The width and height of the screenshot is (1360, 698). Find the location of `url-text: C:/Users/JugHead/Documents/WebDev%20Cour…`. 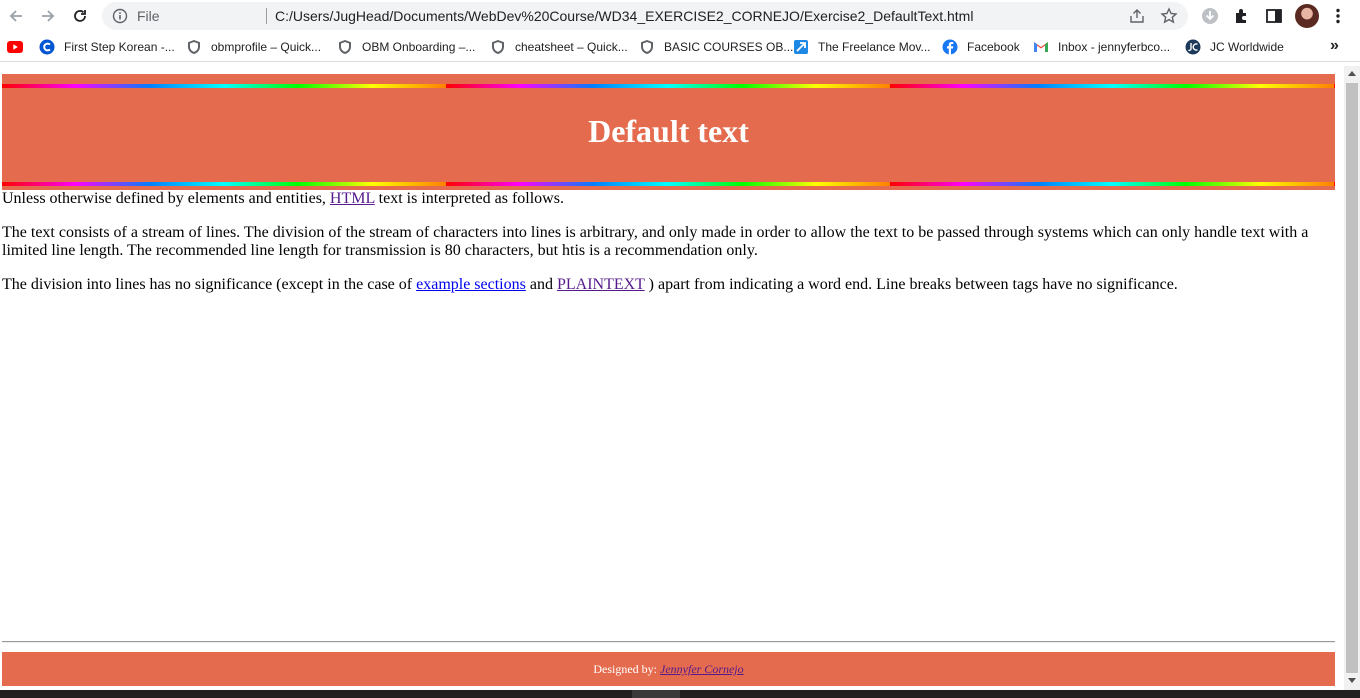

url-text: C:/Users/JugHead/Documents/WebDev%20Cour… is located at coordinates (624, 16).